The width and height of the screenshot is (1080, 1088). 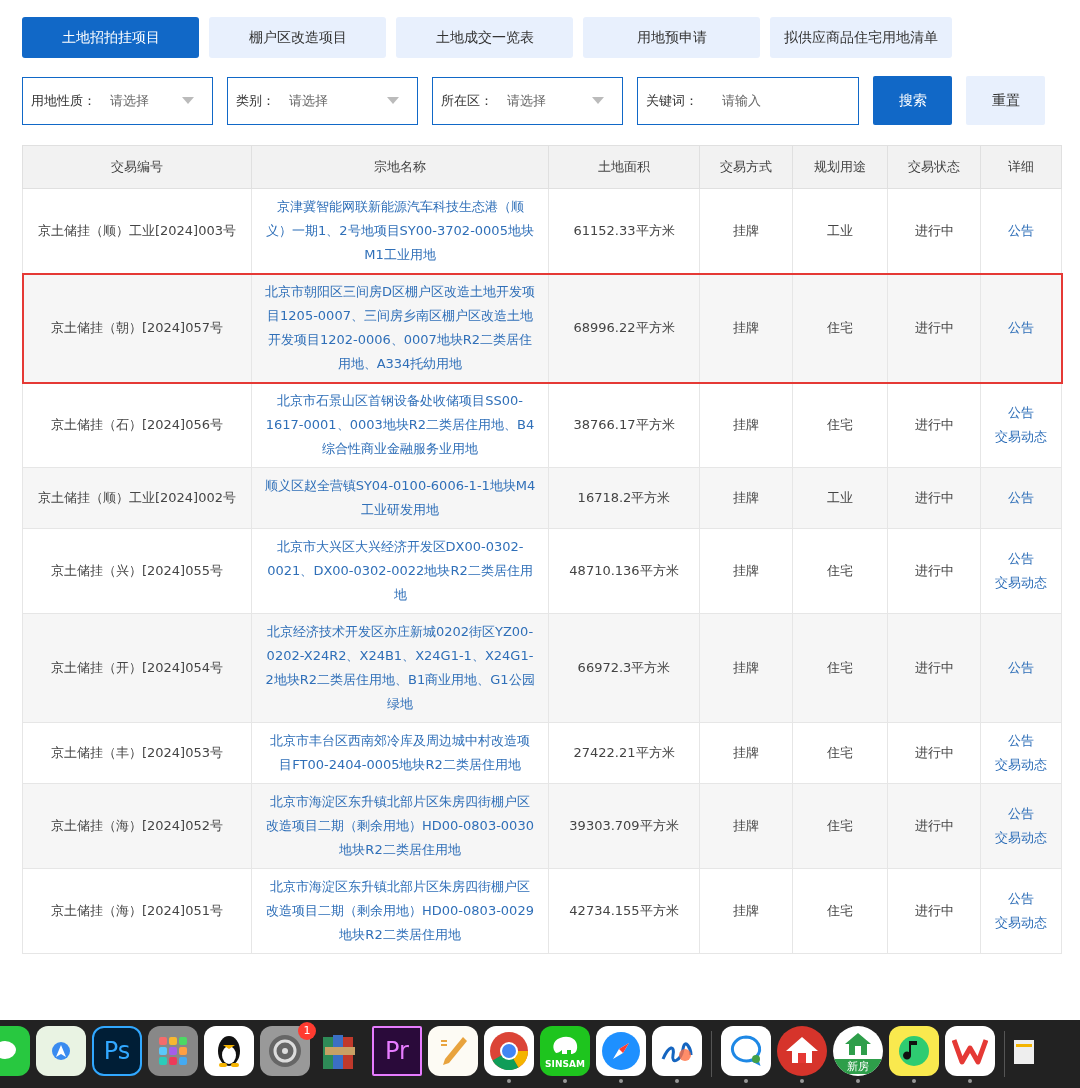 What do you see at coordinates (527, 100) in the screenshot?
I see `select-field: 所在区： 请选择` at bounding box center [527, 100].